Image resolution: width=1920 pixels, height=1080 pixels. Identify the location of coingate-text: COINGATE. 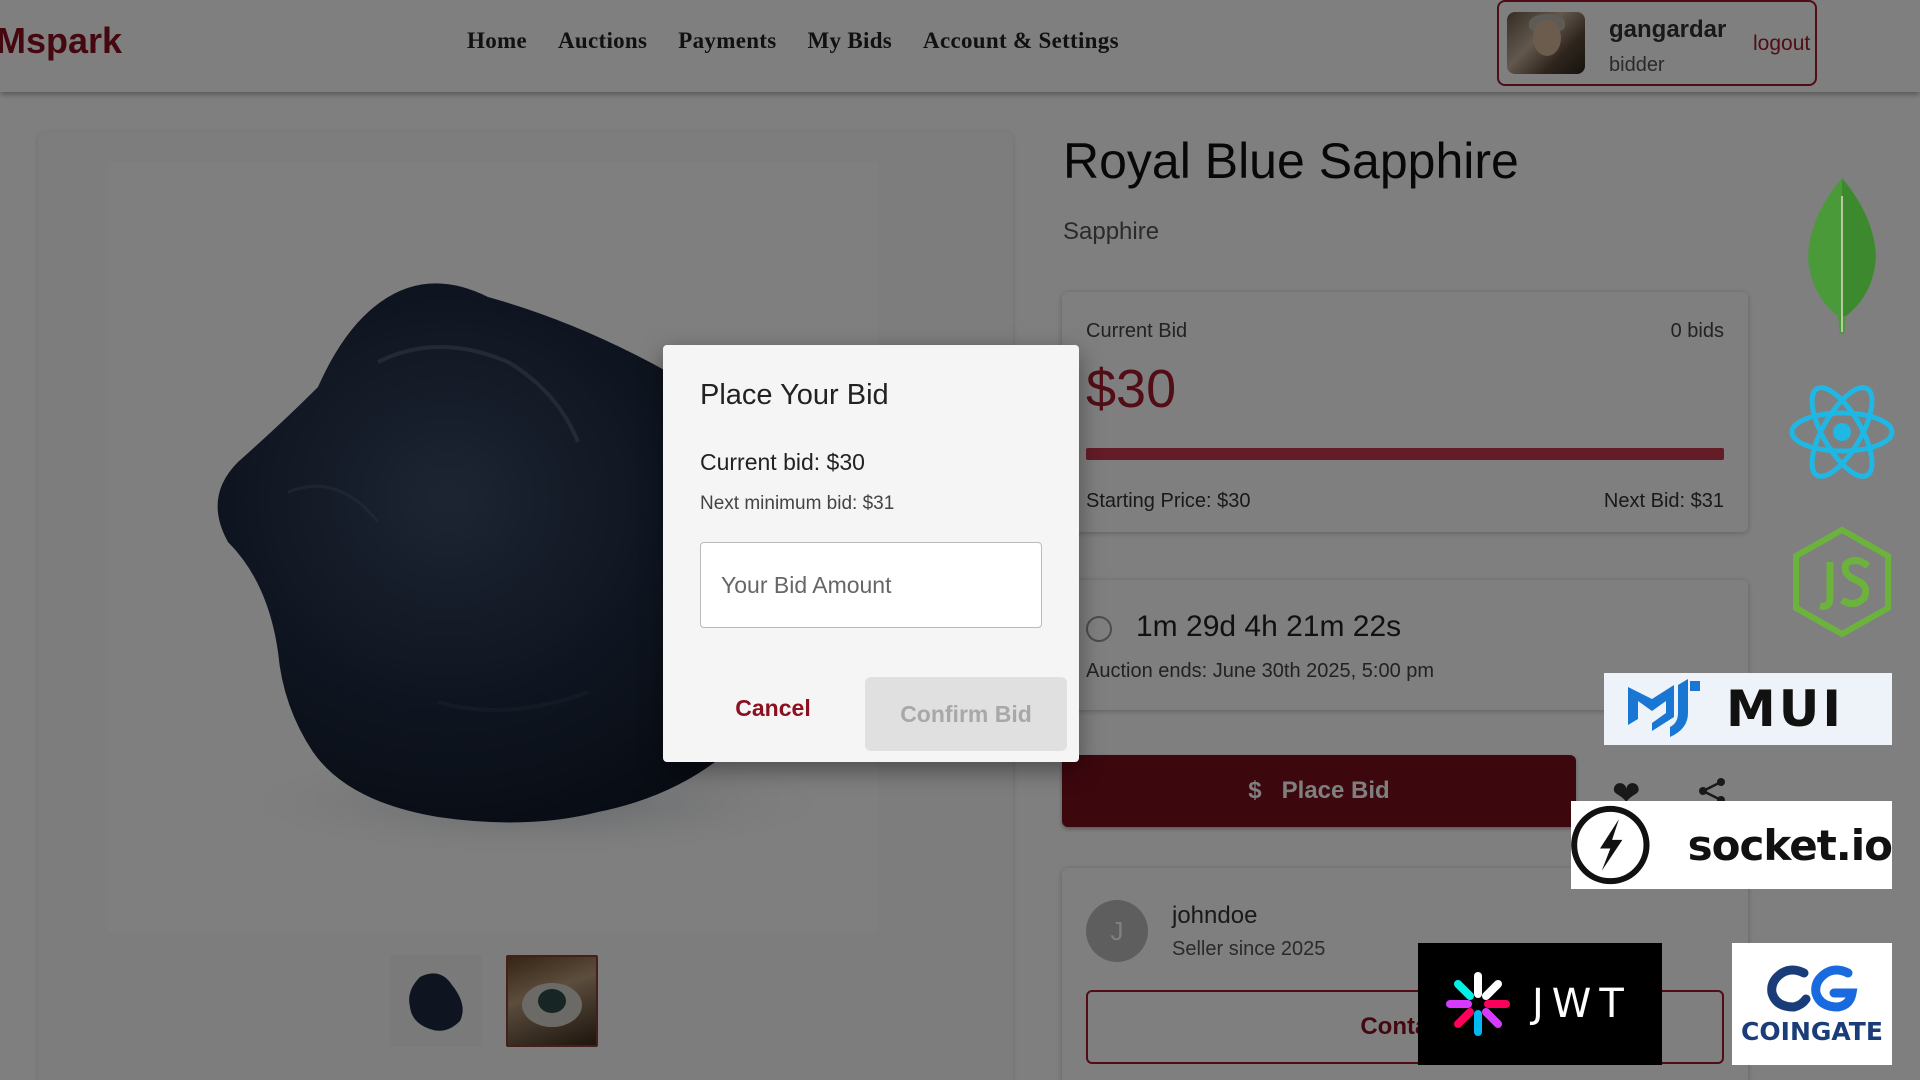
(1812, 1031).